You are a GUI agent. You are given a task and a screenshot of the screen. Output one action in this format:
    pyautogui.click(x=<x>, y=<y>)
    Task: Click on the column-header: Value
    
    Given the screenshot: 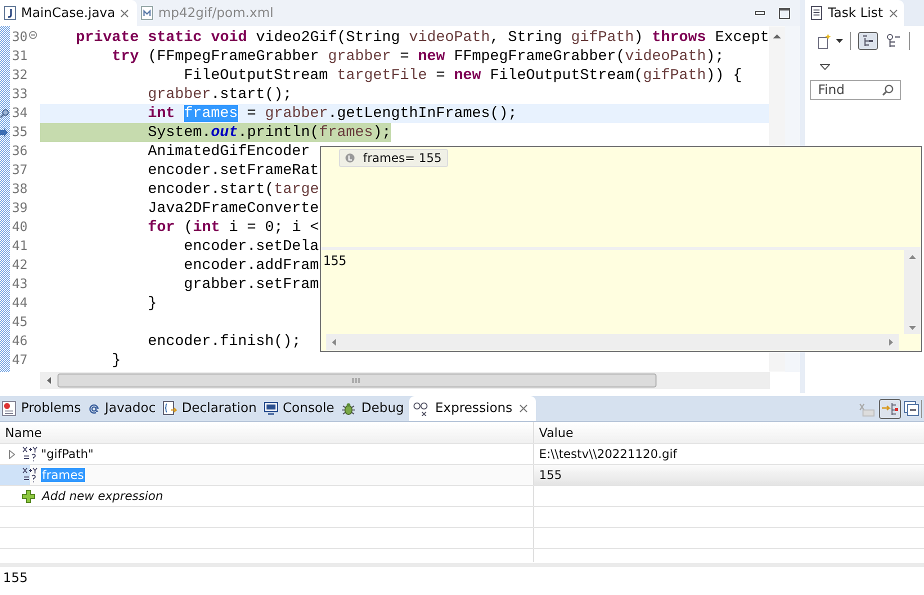 What is the action you would take?
    pyautogui.click(x=554, y=432)
    